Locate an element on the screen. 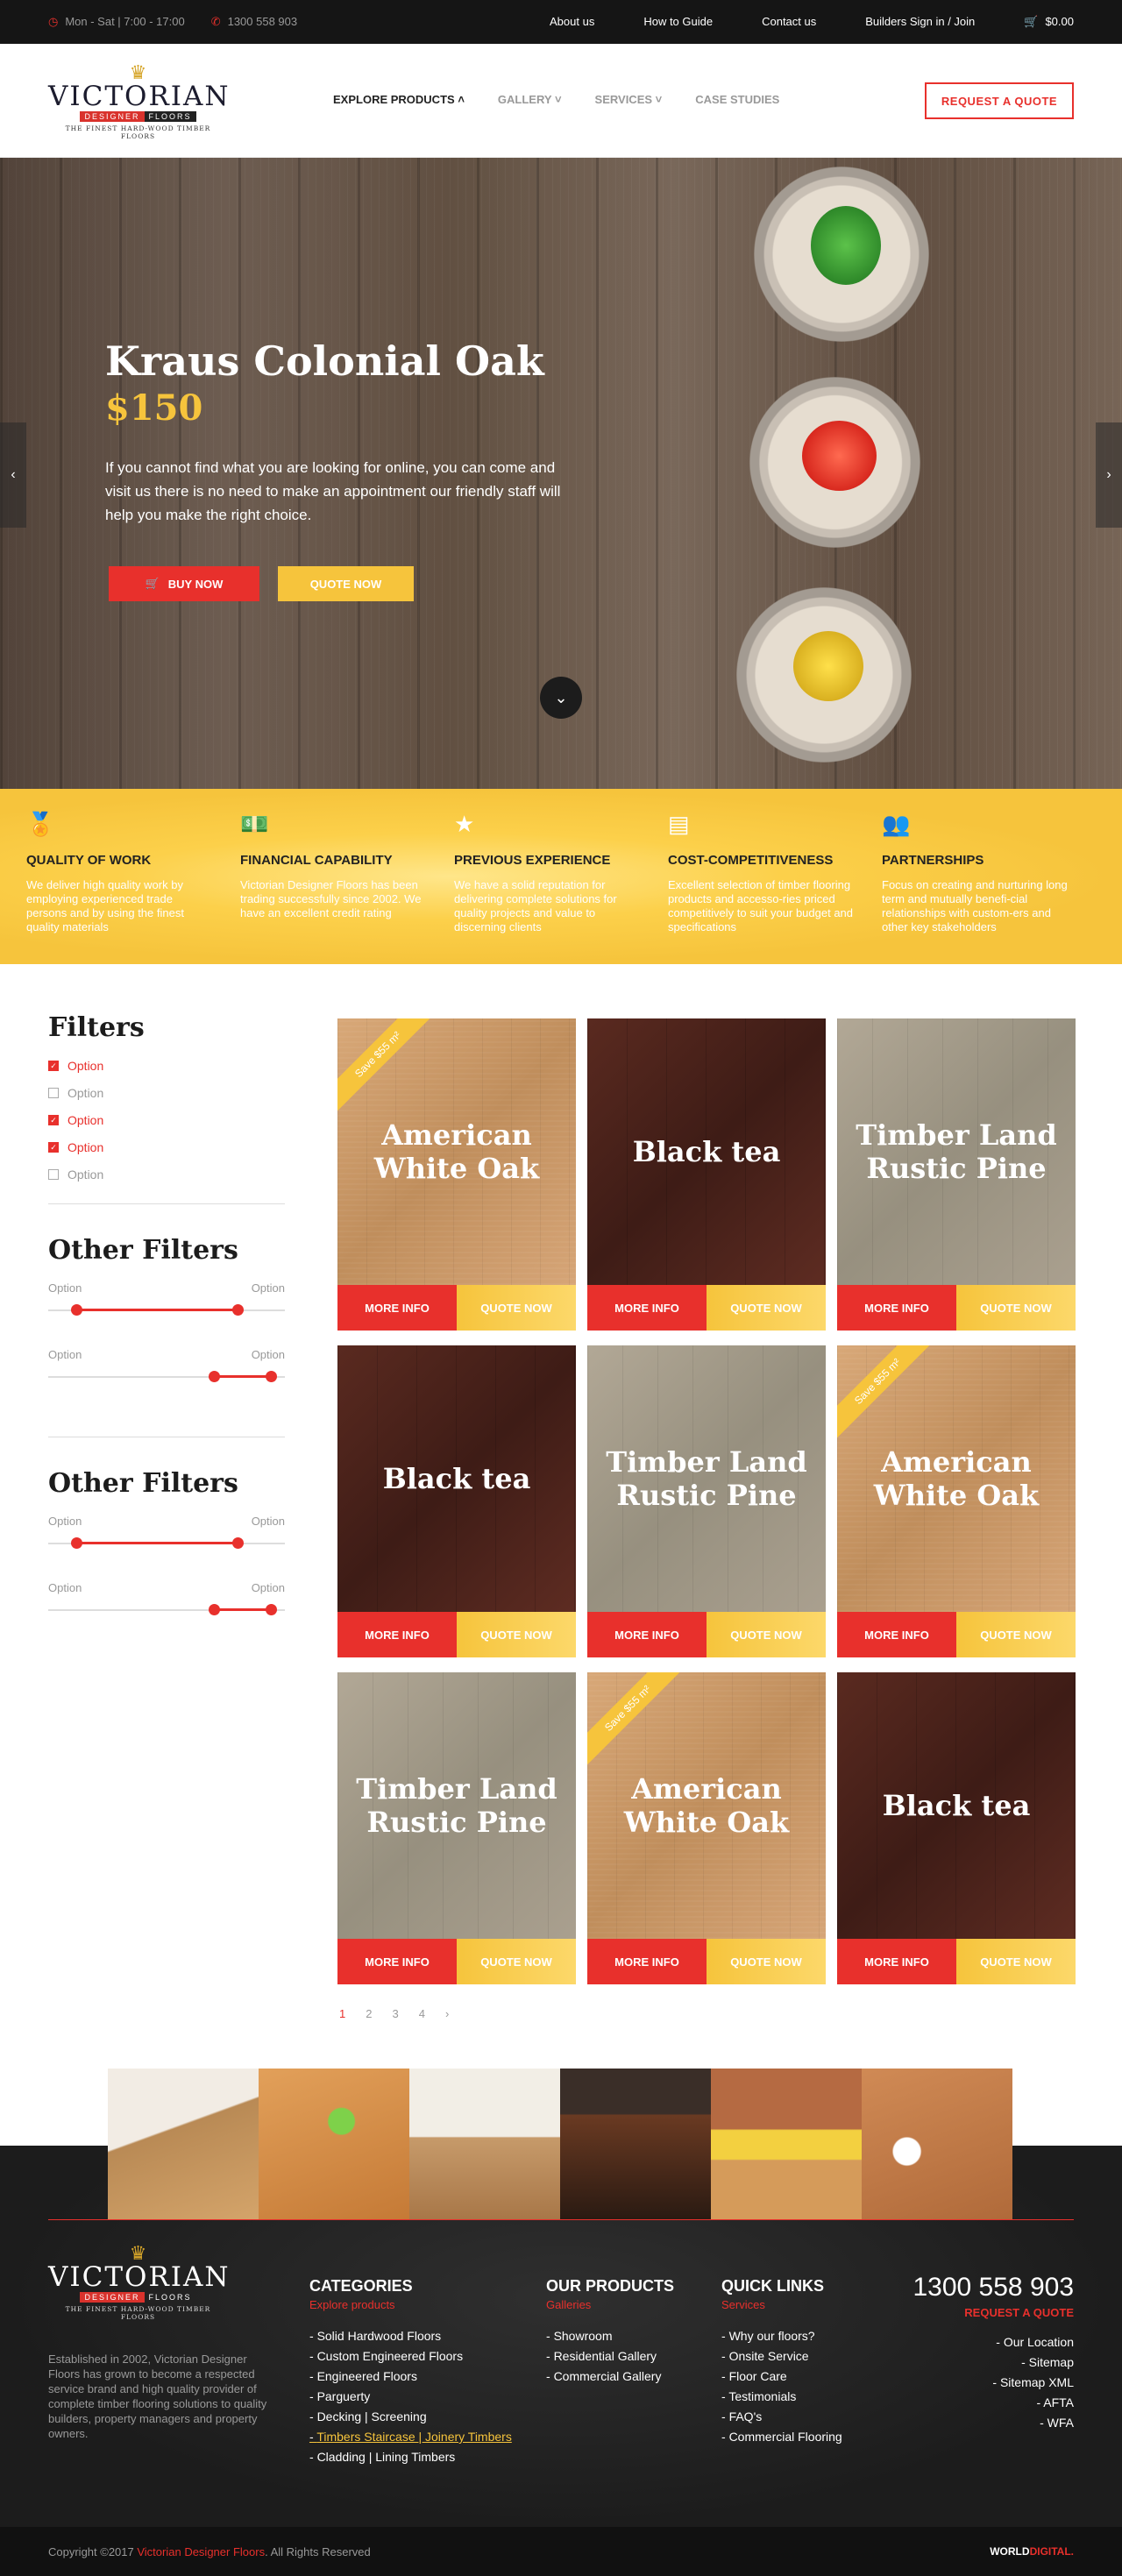  footer-phone: 1300 558 903 is located at coordinates (994, 2288).